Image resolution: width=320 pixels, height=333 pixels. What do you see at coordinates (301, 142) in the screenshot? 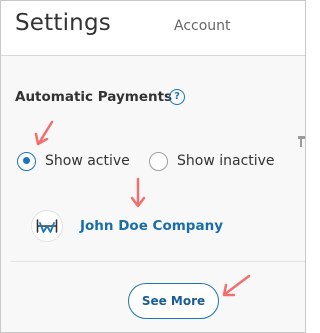
I see `pin-icon` at bounding box center [301, 142].